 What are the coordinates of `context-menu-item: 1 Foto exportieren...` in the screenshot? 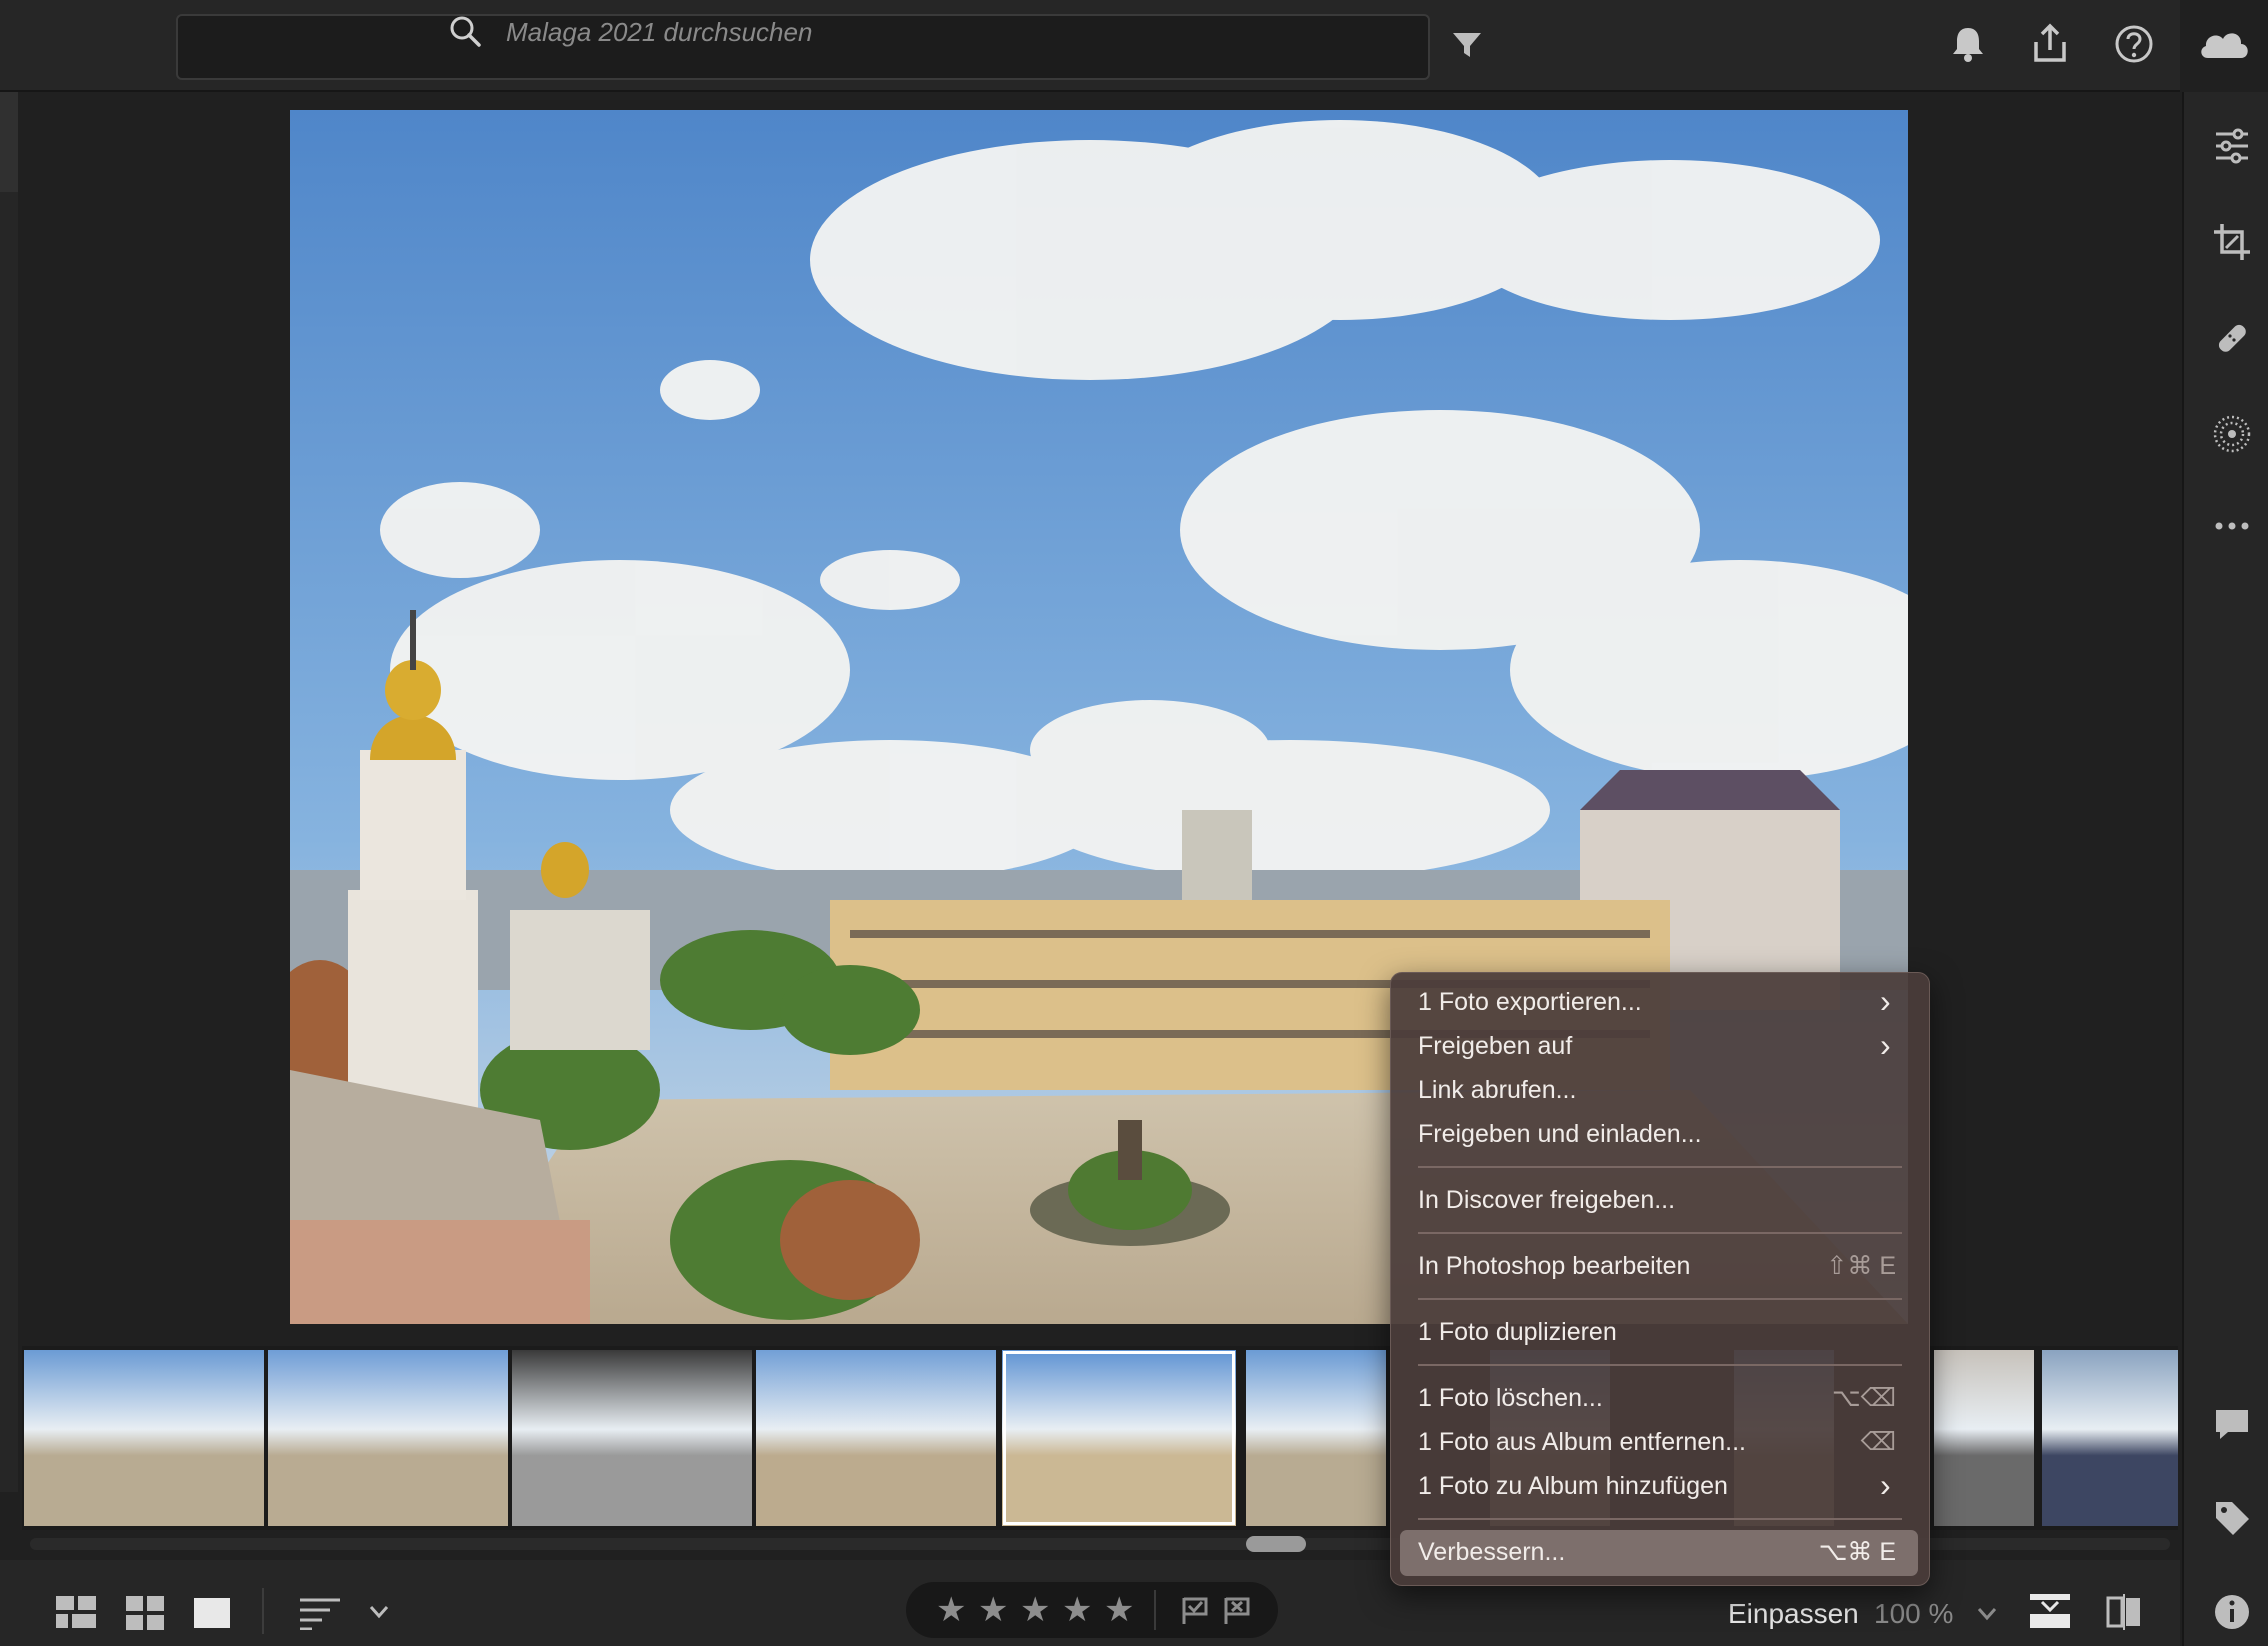 It's located at (1530, 1002).